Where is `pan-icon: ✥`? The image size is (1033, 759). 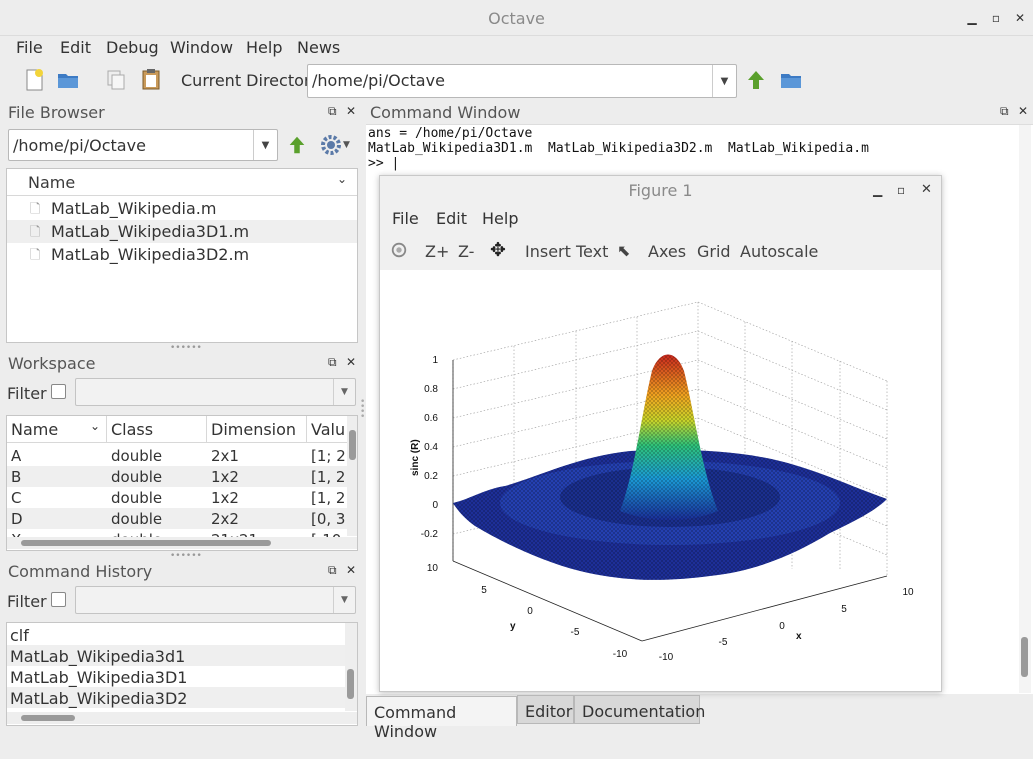
pan-icon: ✥ is located at coordinates (498, 250).